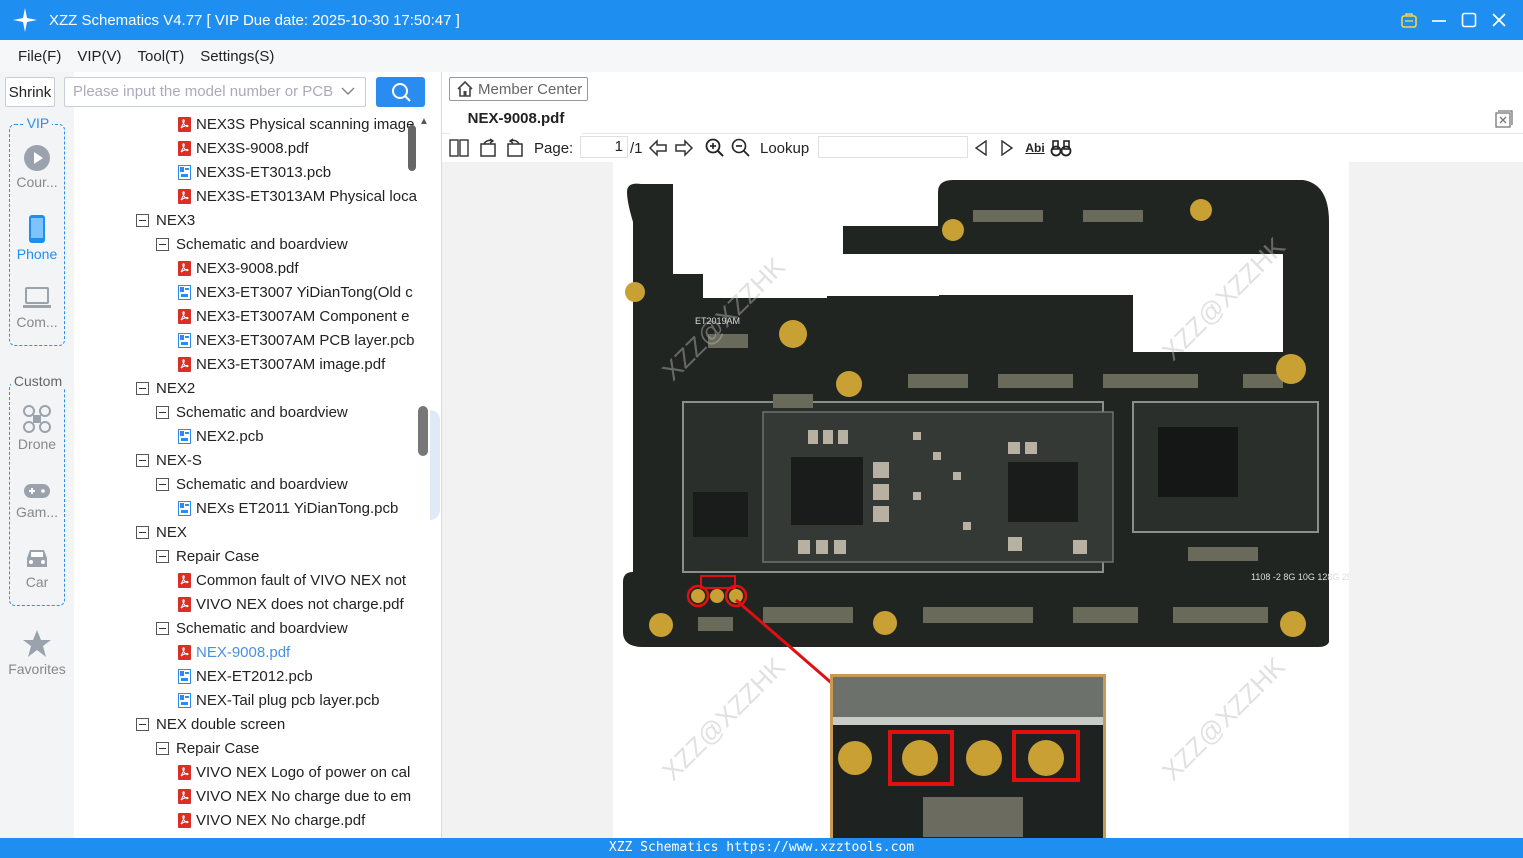  What do you see at coordinates (294, 796) in the screenshot?
I see `tree-file: VIVO NEX No charge due to em` at bounding box center [294, 796].